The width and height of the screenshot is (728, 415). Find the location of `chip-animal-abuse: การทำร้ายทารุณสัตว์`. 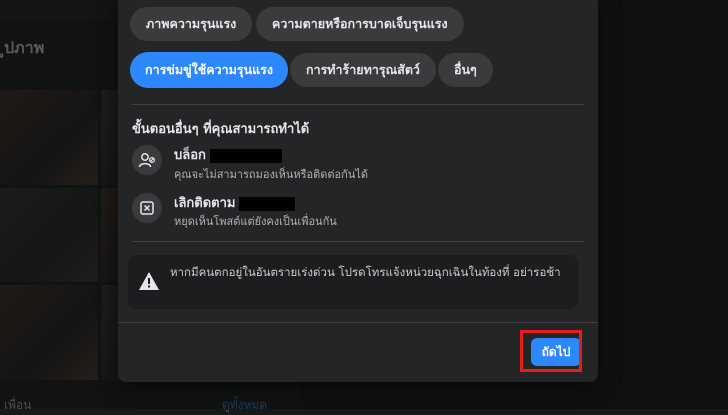

chip-animal-abuse: การทำร้ายทารุณสัตว์ is located at coordinates (363, 70).